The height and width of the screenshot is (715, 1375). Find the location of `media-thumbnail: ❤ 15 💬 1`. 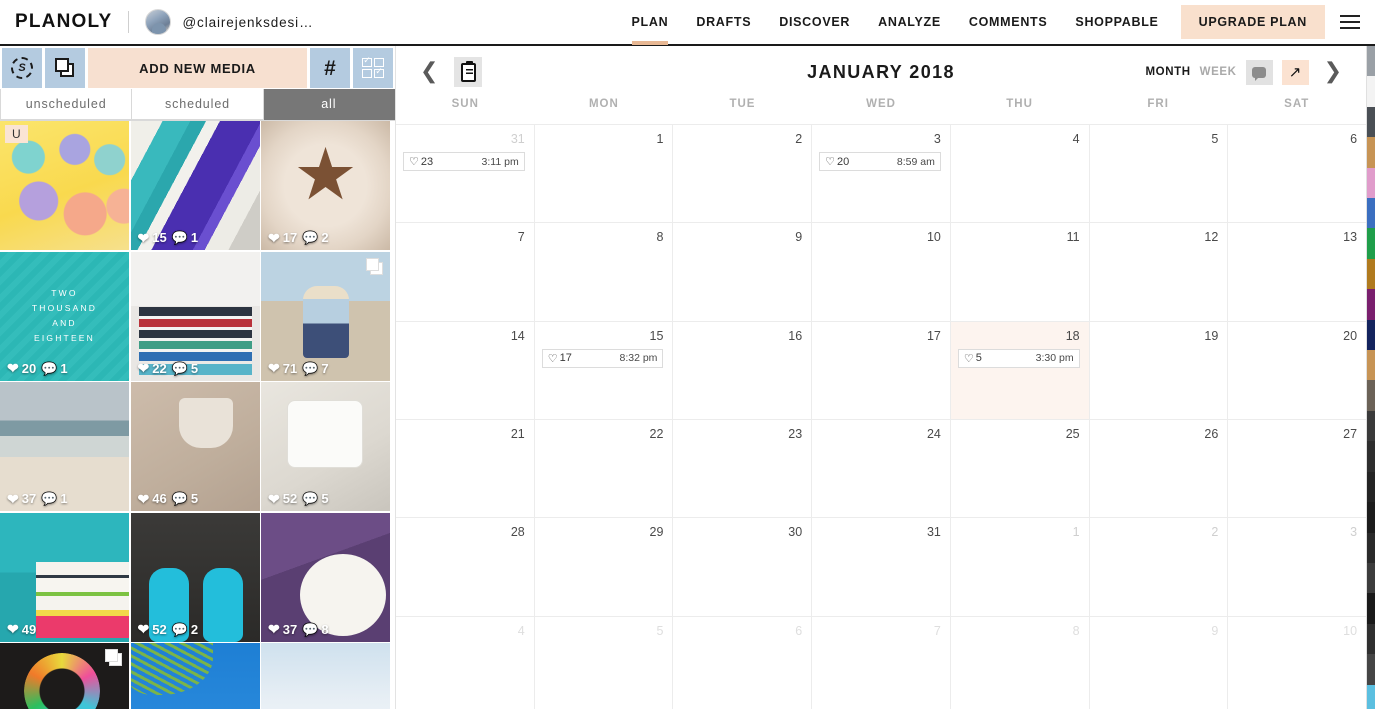

media-thumbnail: ❤ 15 💬 1 is located at coordinates (195, 185).